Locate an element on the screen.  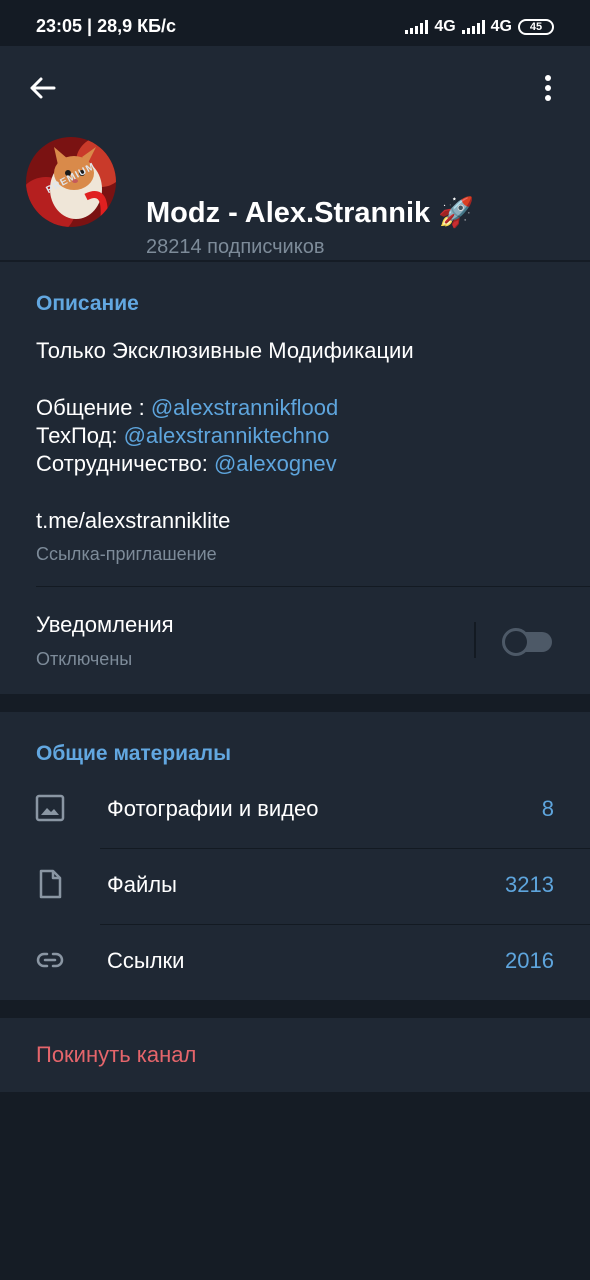
more-options-button is located at coordinates (548, 88).